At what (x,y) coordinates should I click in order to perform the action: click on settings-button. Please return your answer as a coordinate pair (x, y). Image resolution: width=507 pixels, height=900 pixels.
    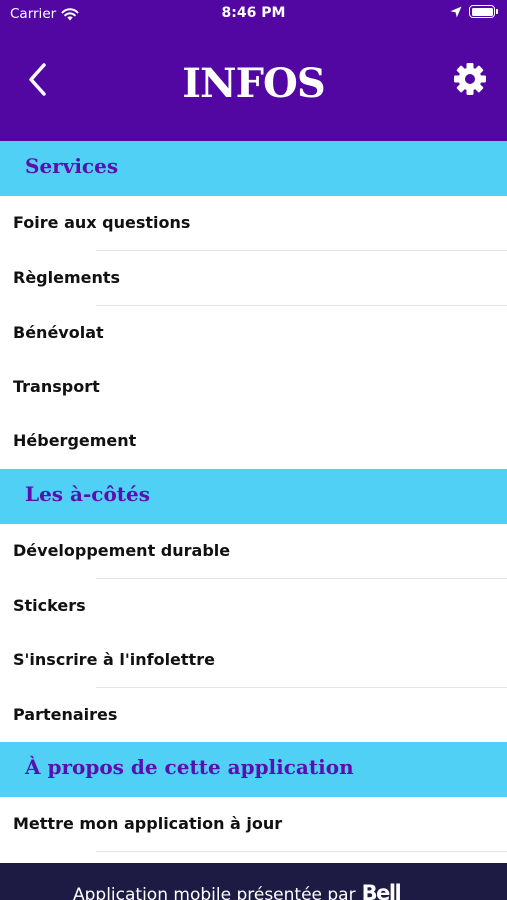
    Looking at the image, I should click on (470, 79).